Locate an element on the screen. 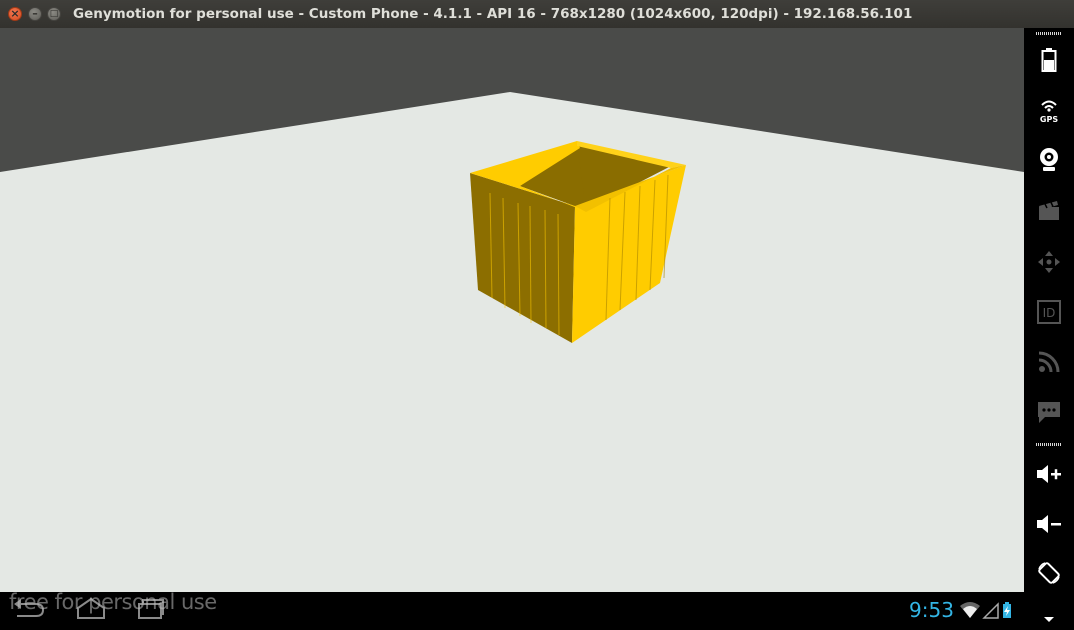 This screenshot has height=630, width=1074. window-close-button: × is located at coordinates (15, 14).